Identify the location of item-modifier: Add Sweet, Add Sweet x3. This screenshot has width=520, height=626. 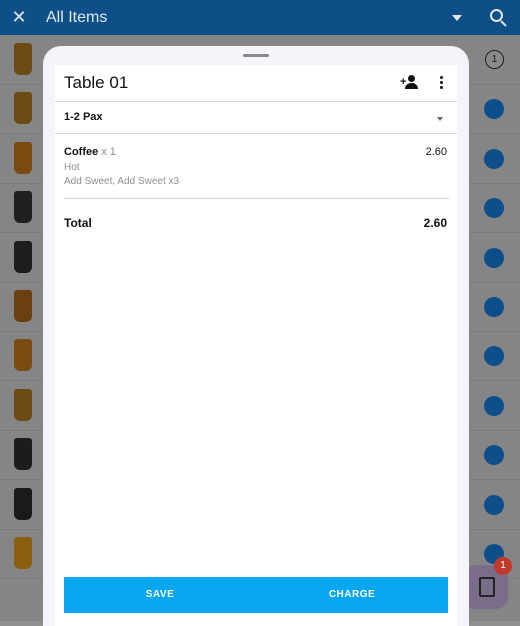
(122, 181).